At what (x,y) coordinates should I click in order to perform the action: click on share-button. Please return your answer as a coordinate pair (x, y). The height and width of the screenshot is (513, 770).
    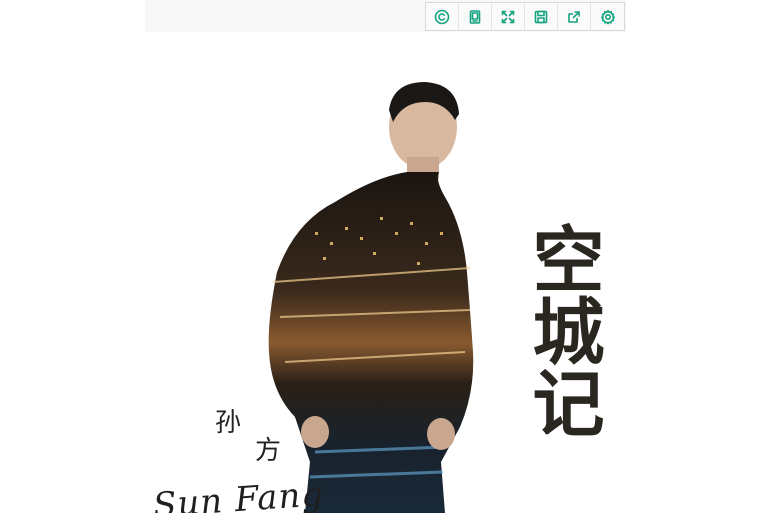
    Looking at the image, I should click on (574, 16).